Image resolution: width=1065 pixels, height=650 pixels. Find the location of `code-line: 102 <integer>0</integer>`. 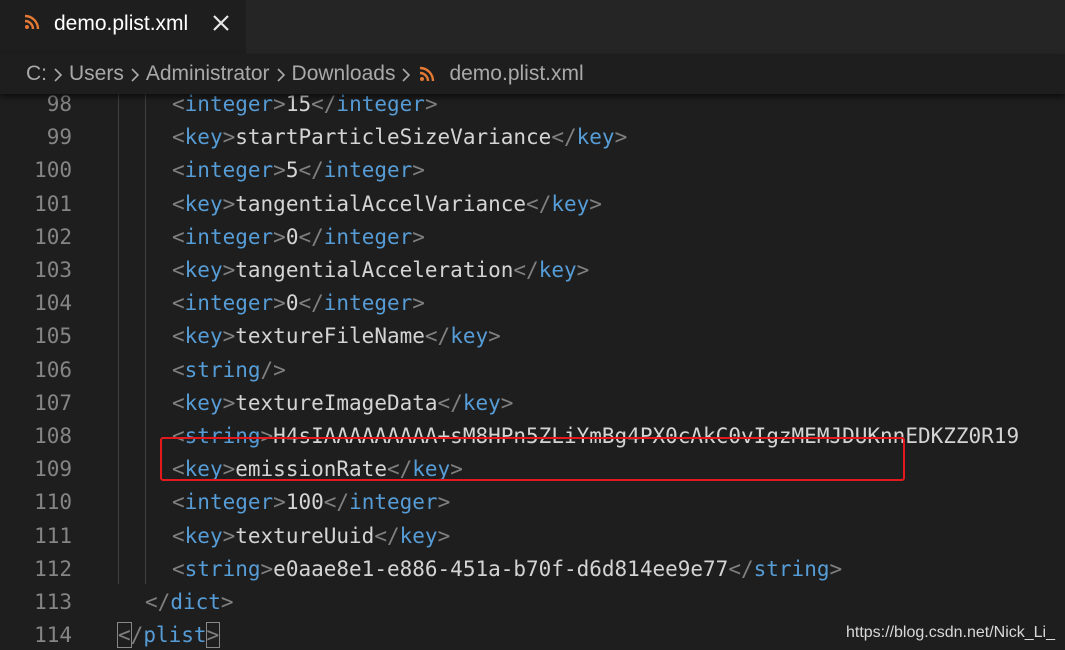

code-line: 102 <integer>0</integer> is located at coordinates (532, 237).